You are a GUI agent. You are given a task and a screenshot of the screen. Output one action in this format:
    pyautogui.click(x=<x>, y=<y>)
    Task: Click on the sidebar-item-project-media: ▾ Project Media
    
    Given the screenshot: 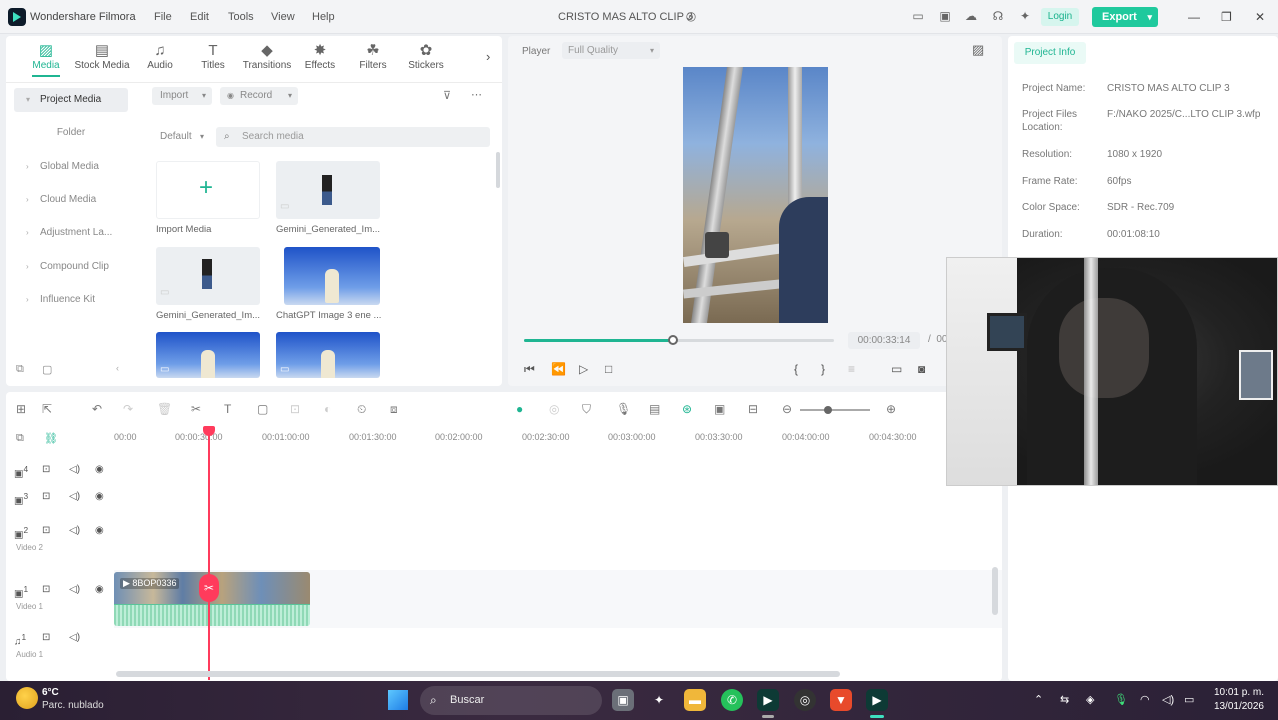 What is the action you would take?
    pyautogui.click(x=71, y=100)
    